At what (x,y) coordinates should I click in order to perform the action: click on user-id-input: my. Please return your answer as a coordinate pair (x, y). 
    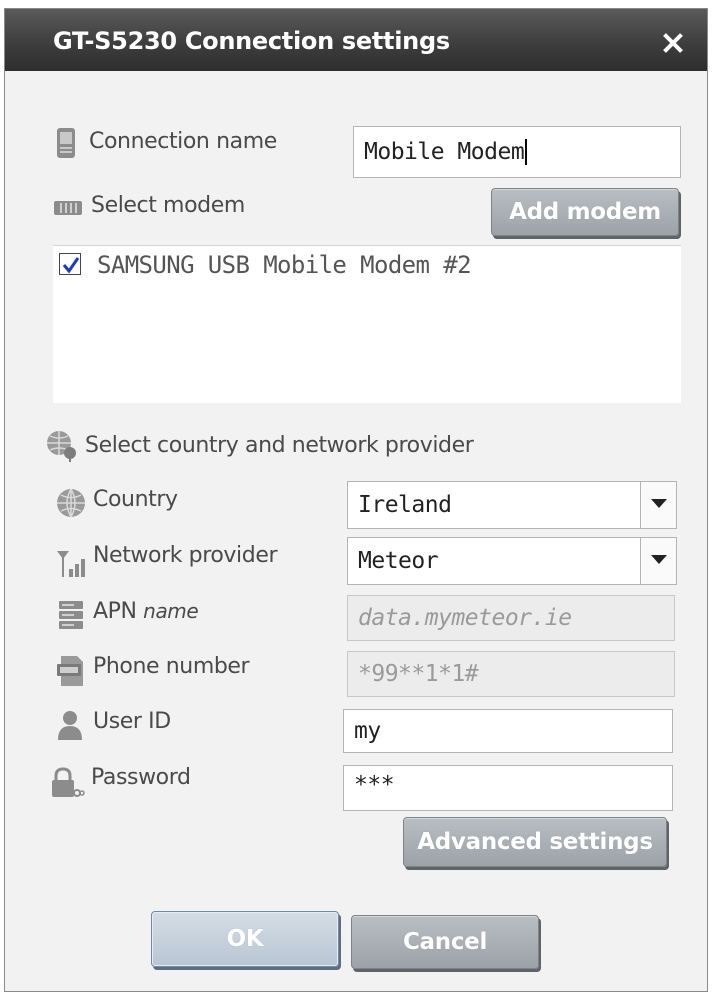
    Looking at the image, I should click on (508, 731).